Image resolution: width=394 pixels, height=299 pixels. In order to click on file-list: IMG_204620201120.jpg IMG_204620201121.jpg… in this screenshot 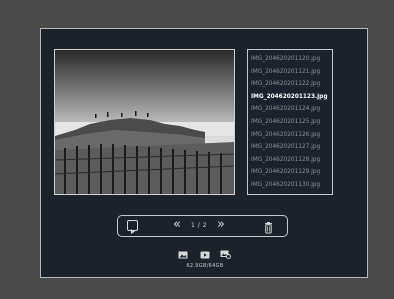, I will do `click(290, 122)`.